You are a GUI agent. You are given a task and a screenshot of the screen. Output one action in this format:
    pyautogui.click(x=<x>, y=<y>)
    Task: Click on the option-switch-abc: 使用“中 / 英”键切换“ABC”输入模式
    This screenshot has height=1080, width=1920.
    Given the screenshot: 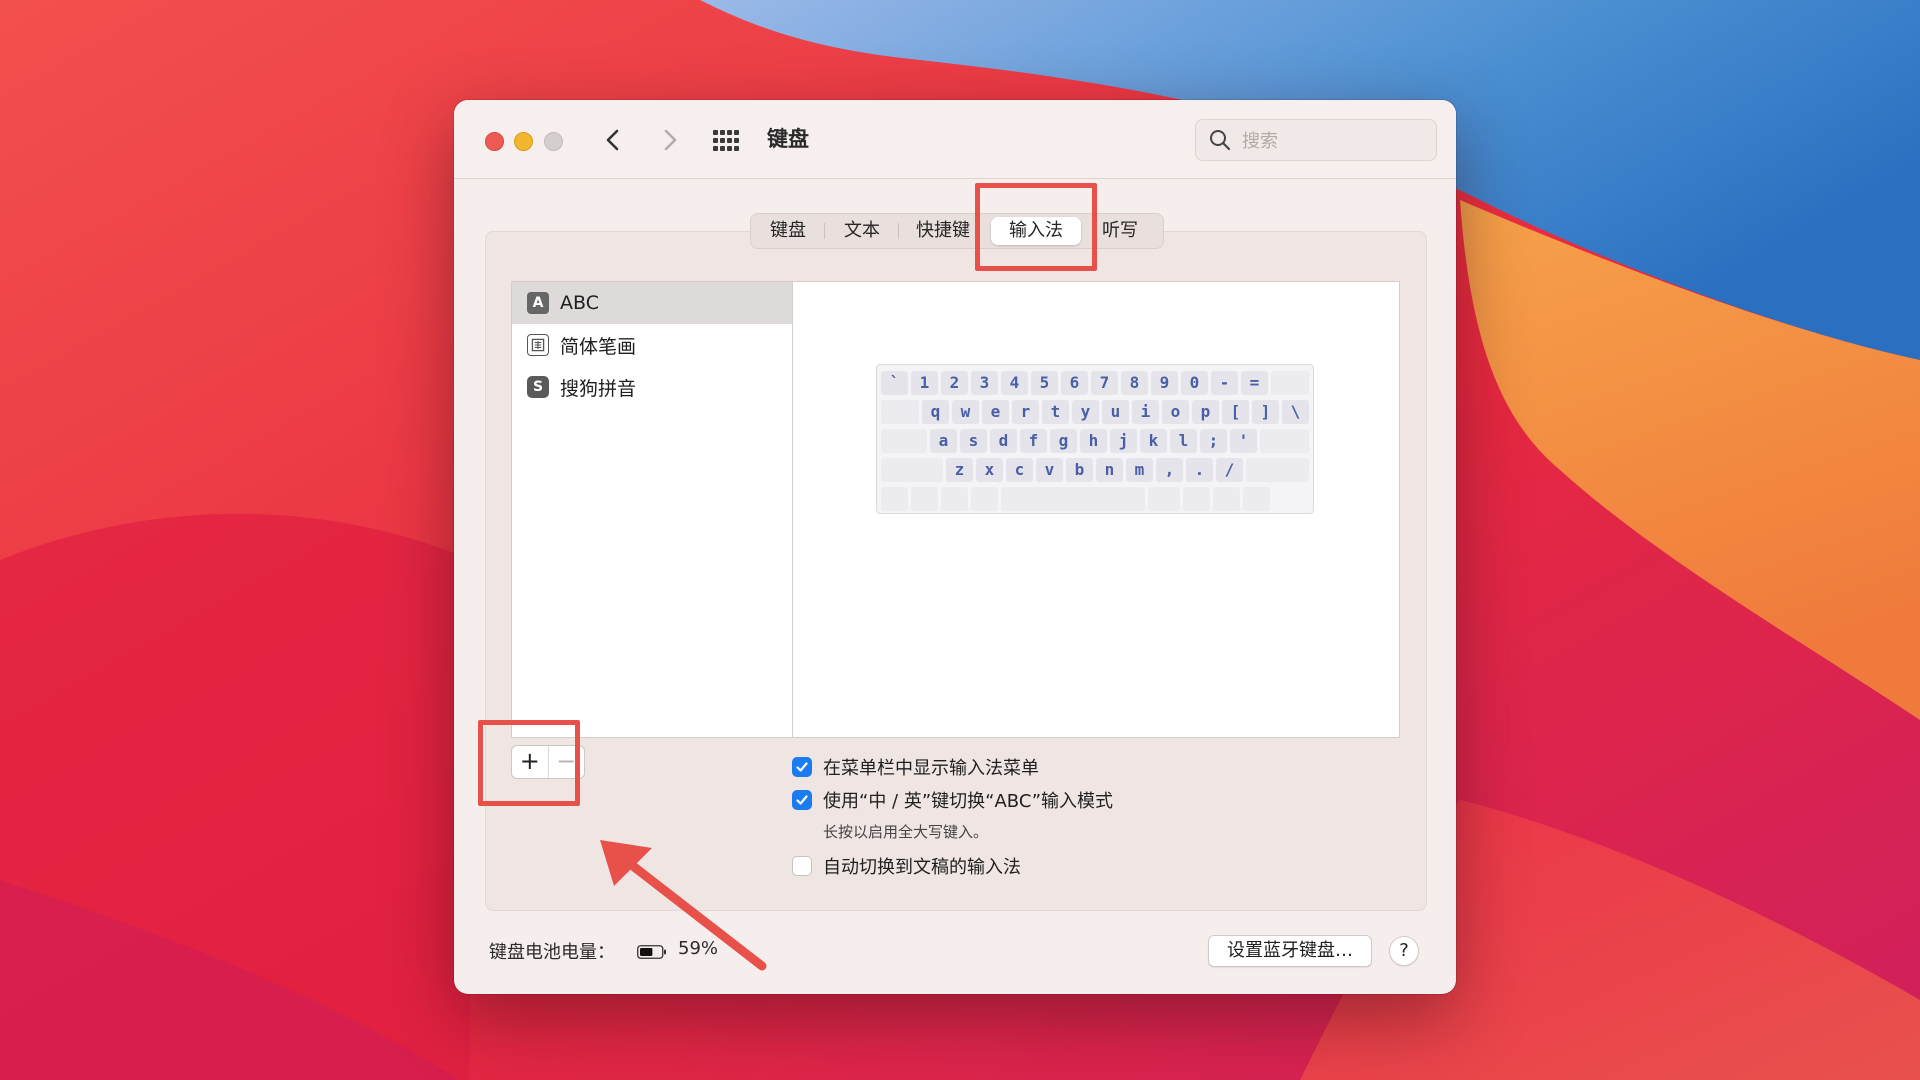 What is the action you would take?
    pyautogui.click(x=952, y=800)
    